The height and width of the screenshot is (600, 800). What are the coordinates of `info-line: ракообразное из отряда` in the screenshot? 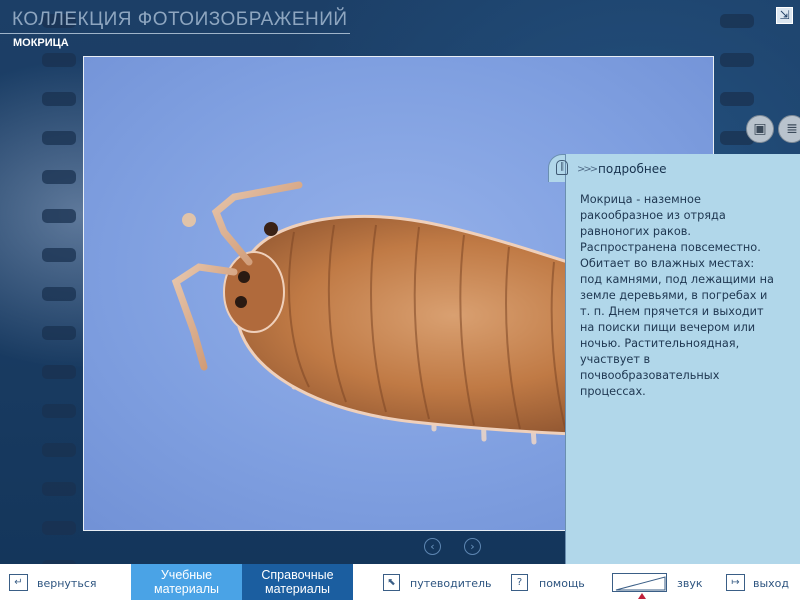 It's located at (653, 215).